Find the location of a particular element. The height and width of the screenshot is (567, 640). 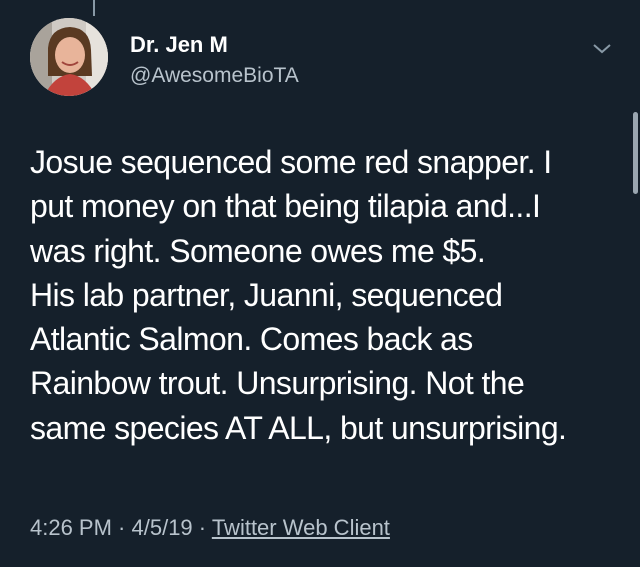

tweet-text-line: put money on that being tilapia and...I is located at coordinates (285, 206).